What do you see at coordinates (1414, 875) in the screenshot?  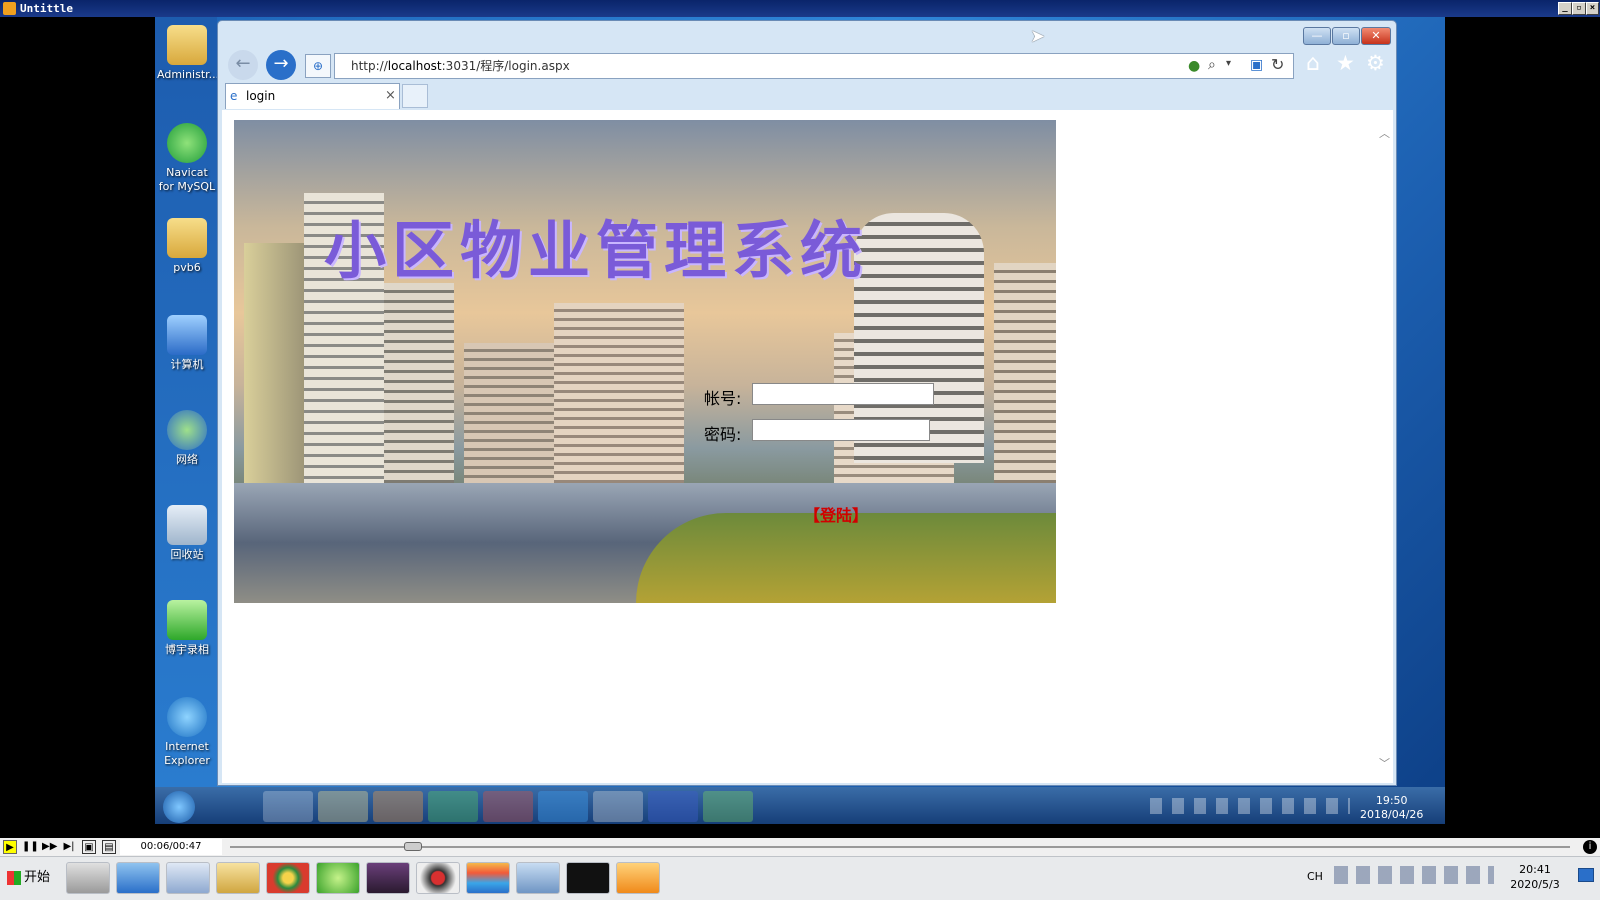 I see `host-tray-icons` at bounding box center [1414, 875].